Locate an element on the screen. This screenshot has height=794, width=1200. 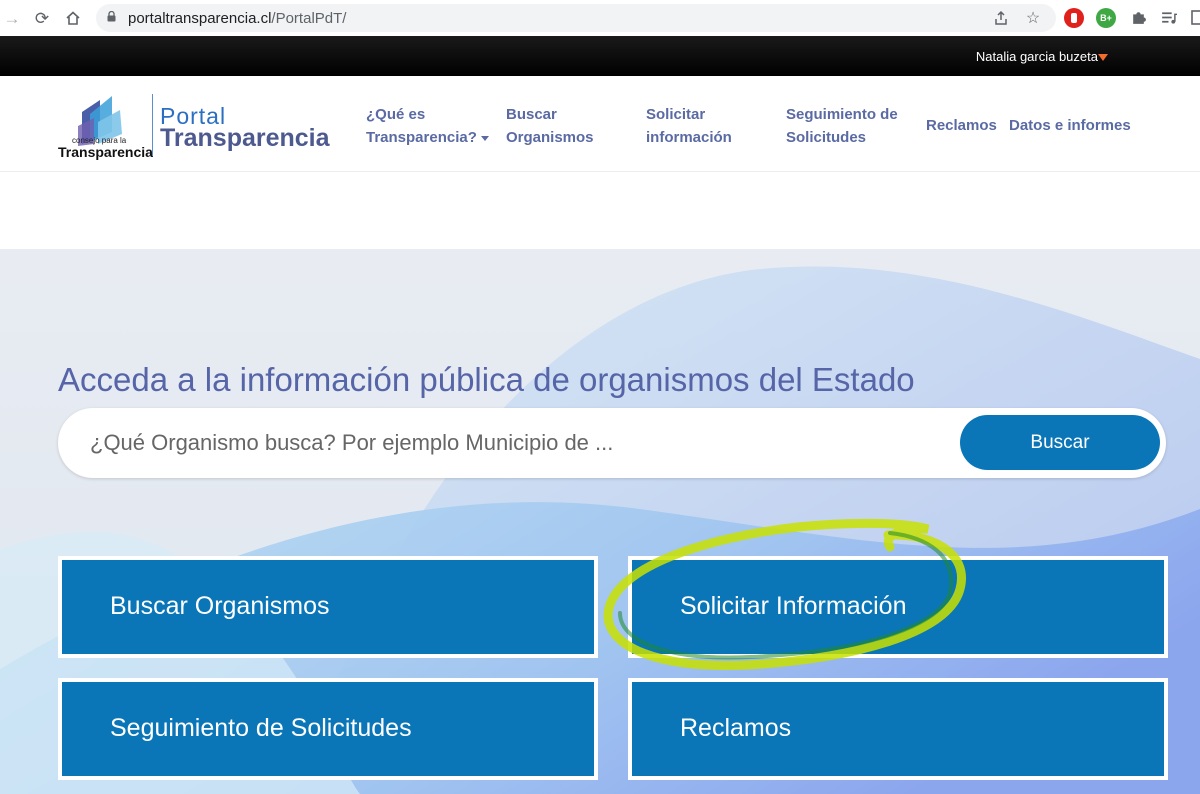
tile-solicitar-informacion: Solicitar Información is located at coordinates (898, 607).